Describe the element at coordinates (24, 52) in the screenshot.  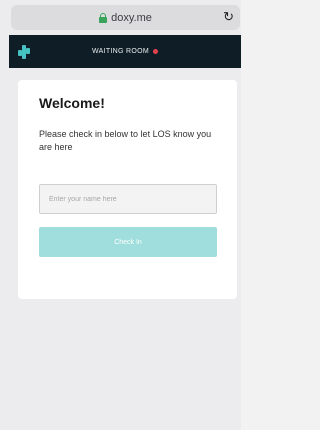
I see `doxy-logo-icon` at that location.